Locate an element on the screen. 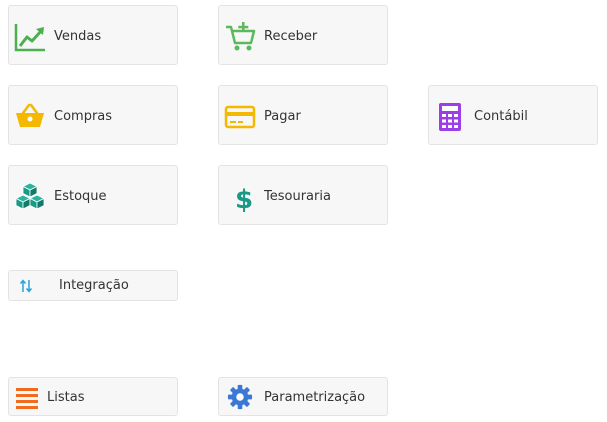  tile-label-tesouraria: Tesouraria is located at coordinates (297, 196).